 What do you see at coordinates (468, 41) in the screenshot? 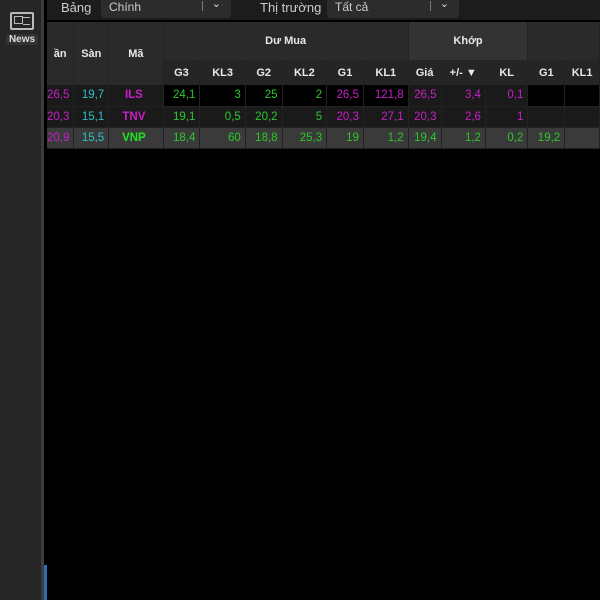
I see `group-khop: Khớp` at bounding box center [468, 41].